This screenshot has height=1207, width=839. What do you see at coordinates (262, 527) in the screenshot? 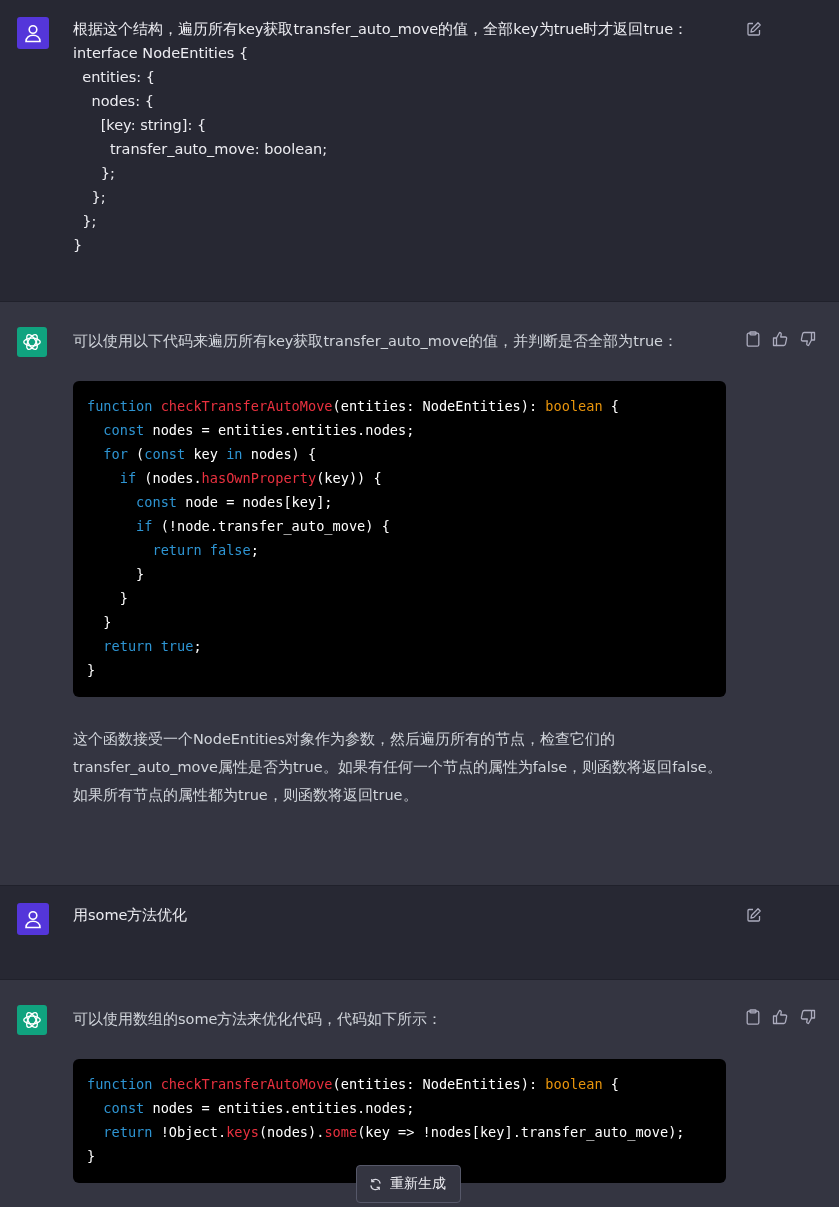
I see `code-line: if (!node.transfer_auto_move) {` at bounding box center [262, 527].